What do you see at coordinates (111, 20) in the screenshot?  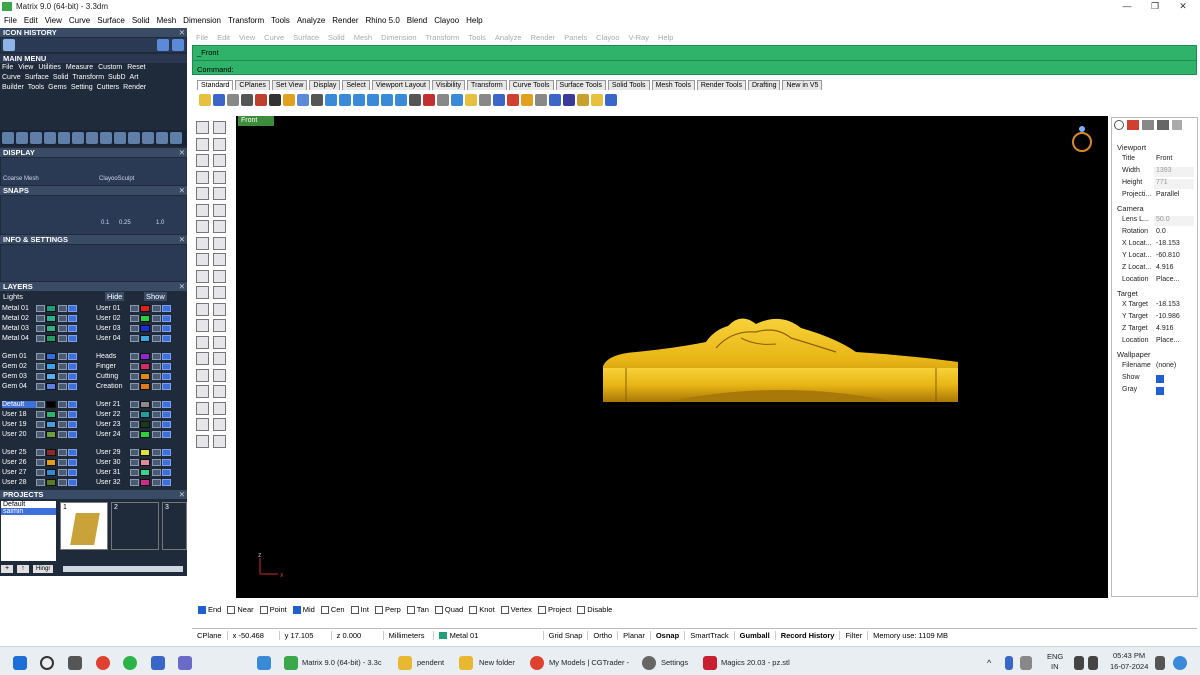 I see `menu-surface: Surface` at bounding box center [111, 20].